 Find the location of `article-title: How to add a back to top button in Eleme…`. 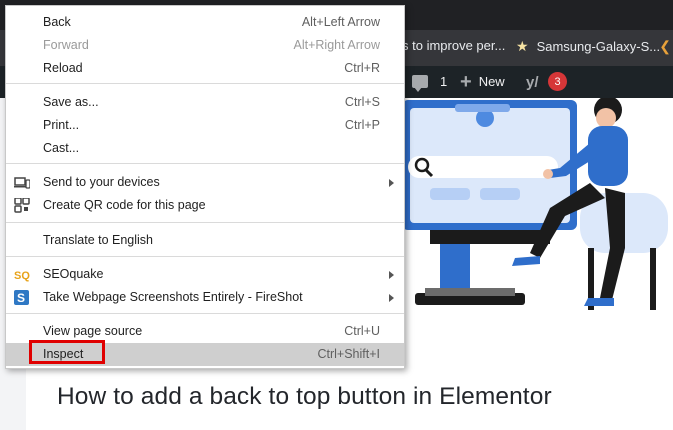

article-title: How to add a back to top button in Eleme… is located at coordinates (304, 396).